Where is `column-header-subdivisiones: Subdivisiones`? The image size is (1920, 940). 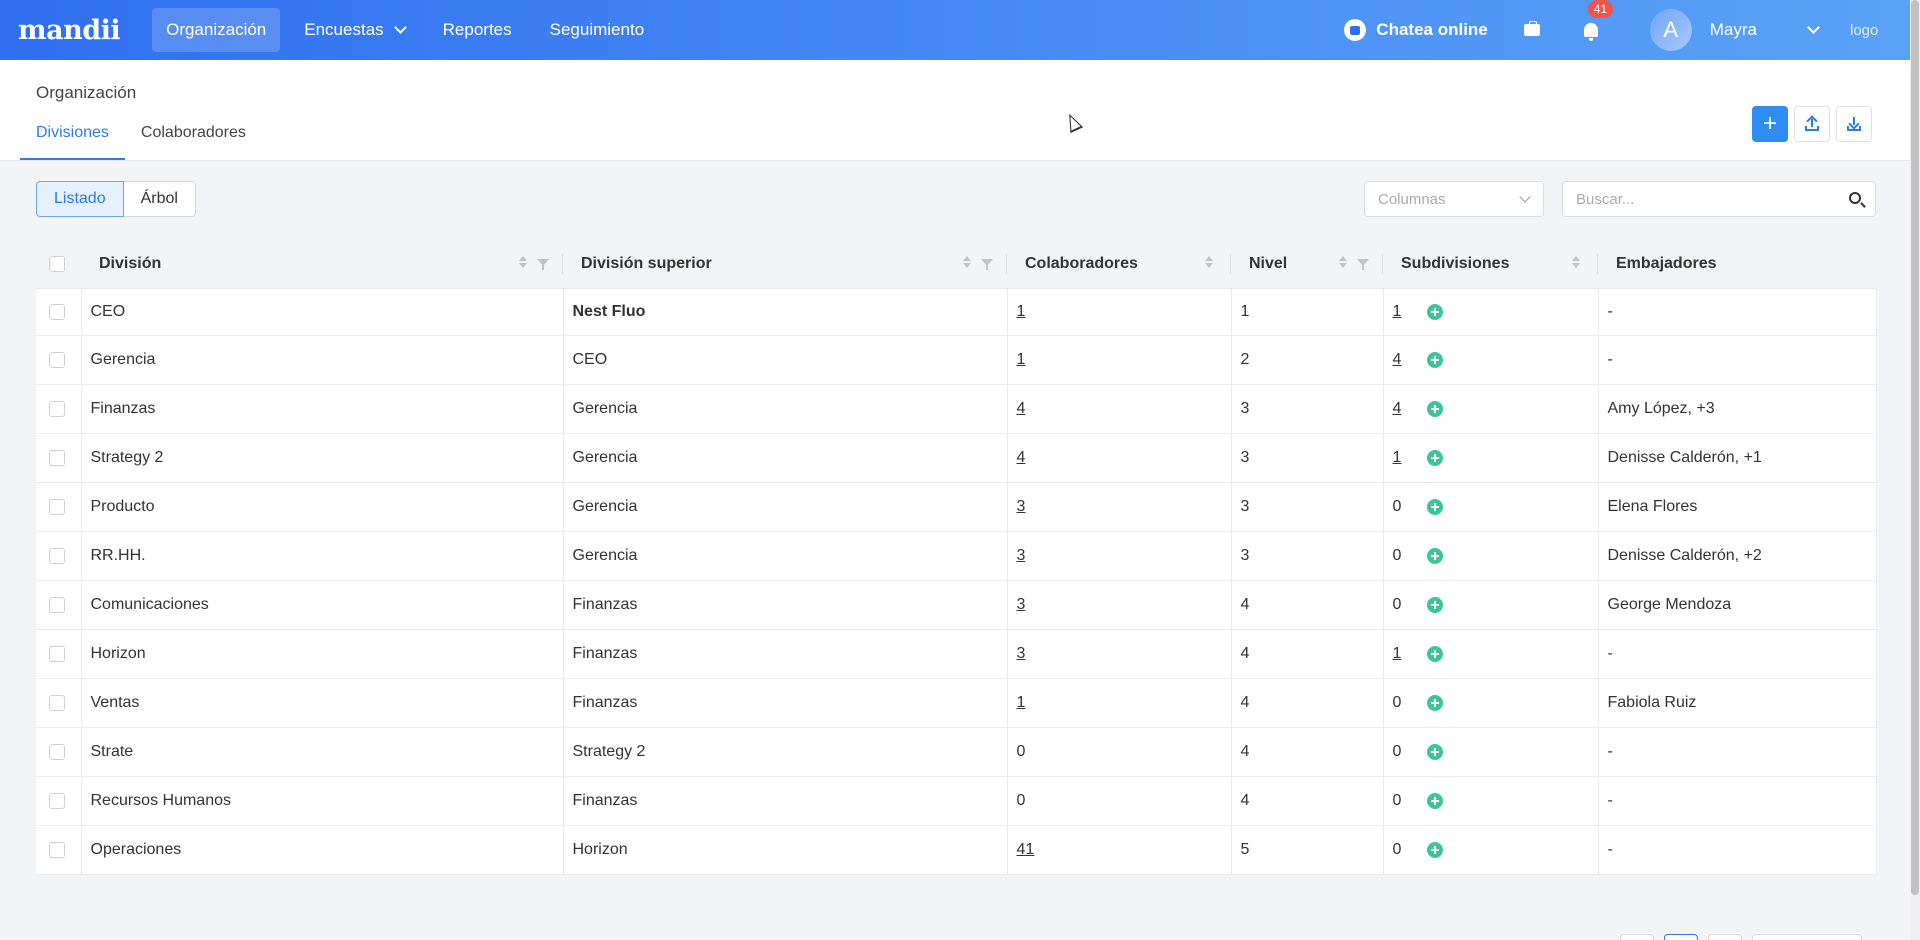 column-header-subdivisiones: Subdivisiones is located at coordinates (1490, 264).